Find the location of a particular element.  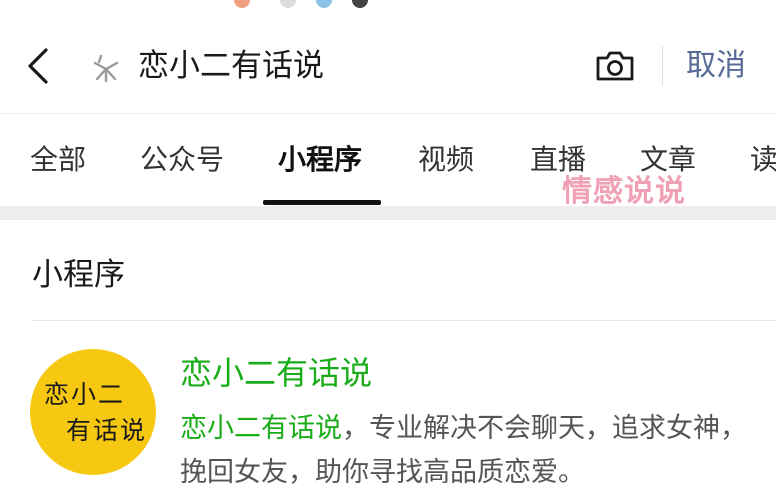

section-separator is located at coordinates (388, 213).